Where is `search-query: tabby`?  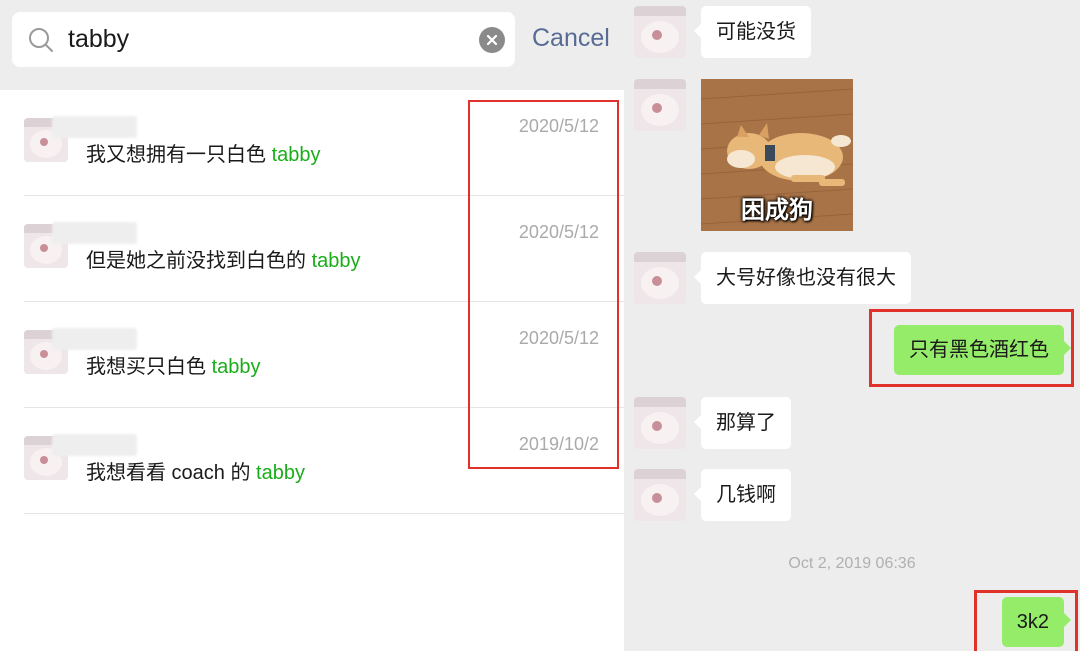 search-query: tabby is located at coordinates (98, 39).